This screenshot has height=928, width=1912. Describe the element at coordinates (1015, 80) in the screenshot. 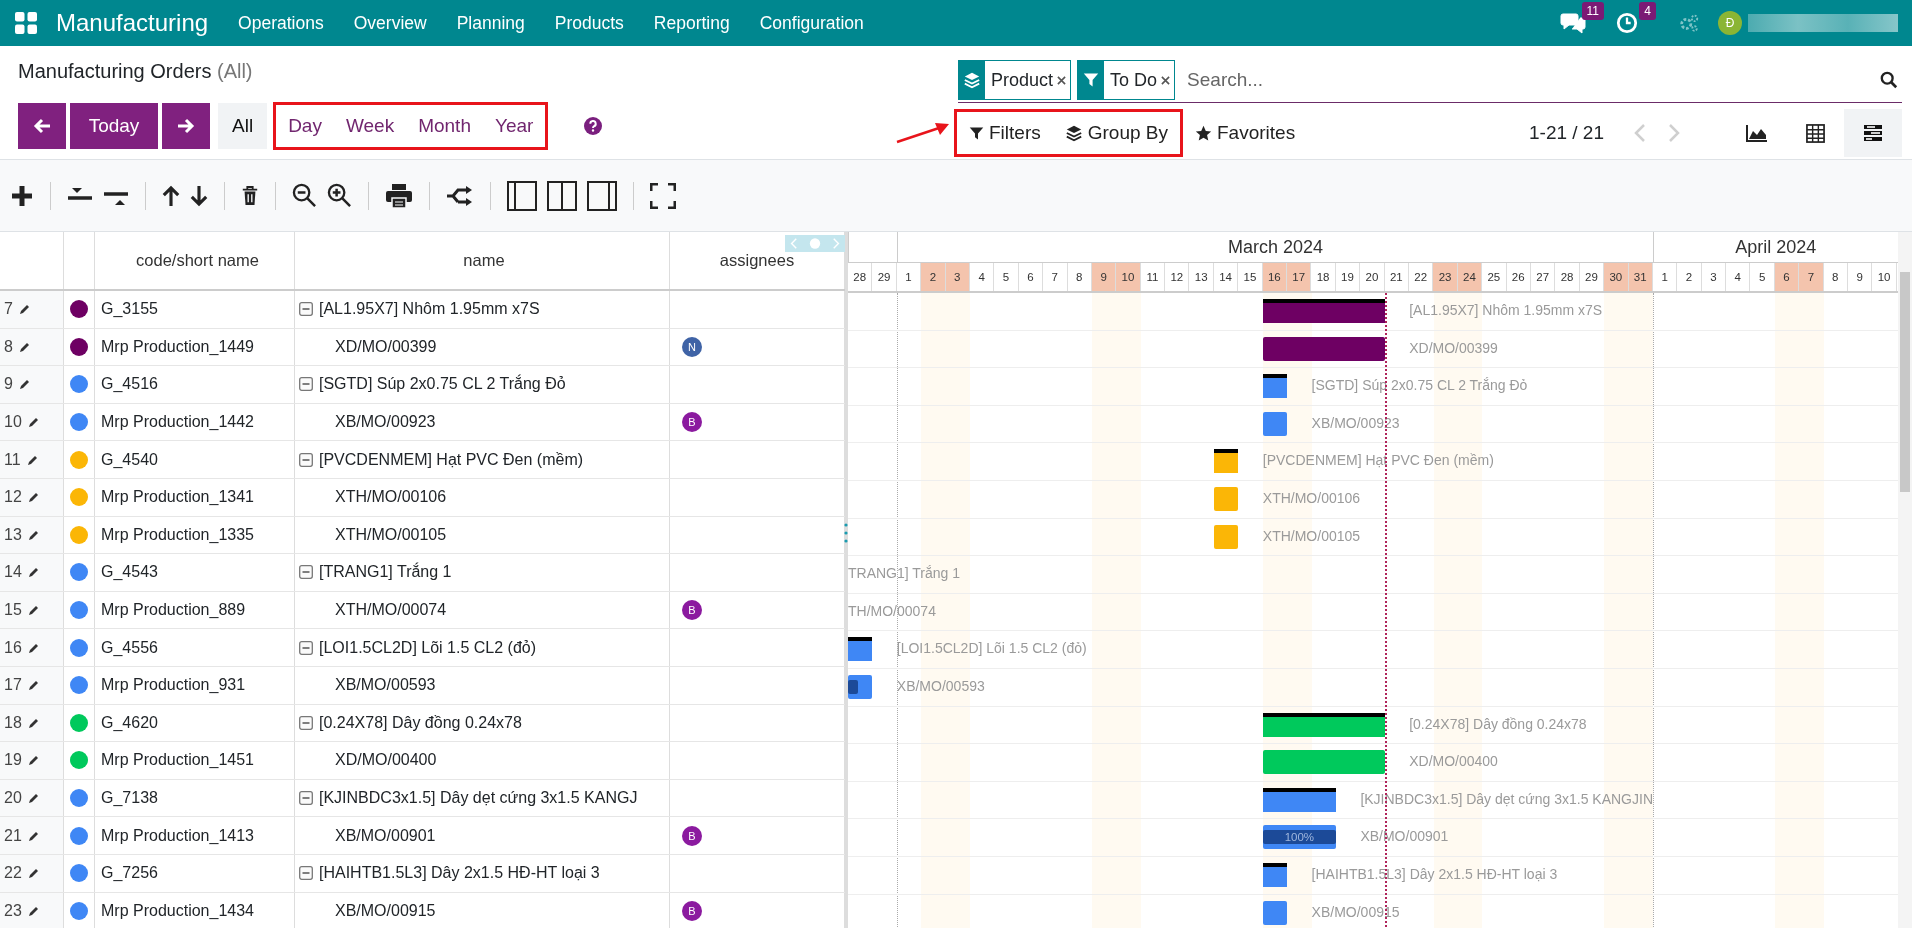

I see `search-facet: Product` at that location.